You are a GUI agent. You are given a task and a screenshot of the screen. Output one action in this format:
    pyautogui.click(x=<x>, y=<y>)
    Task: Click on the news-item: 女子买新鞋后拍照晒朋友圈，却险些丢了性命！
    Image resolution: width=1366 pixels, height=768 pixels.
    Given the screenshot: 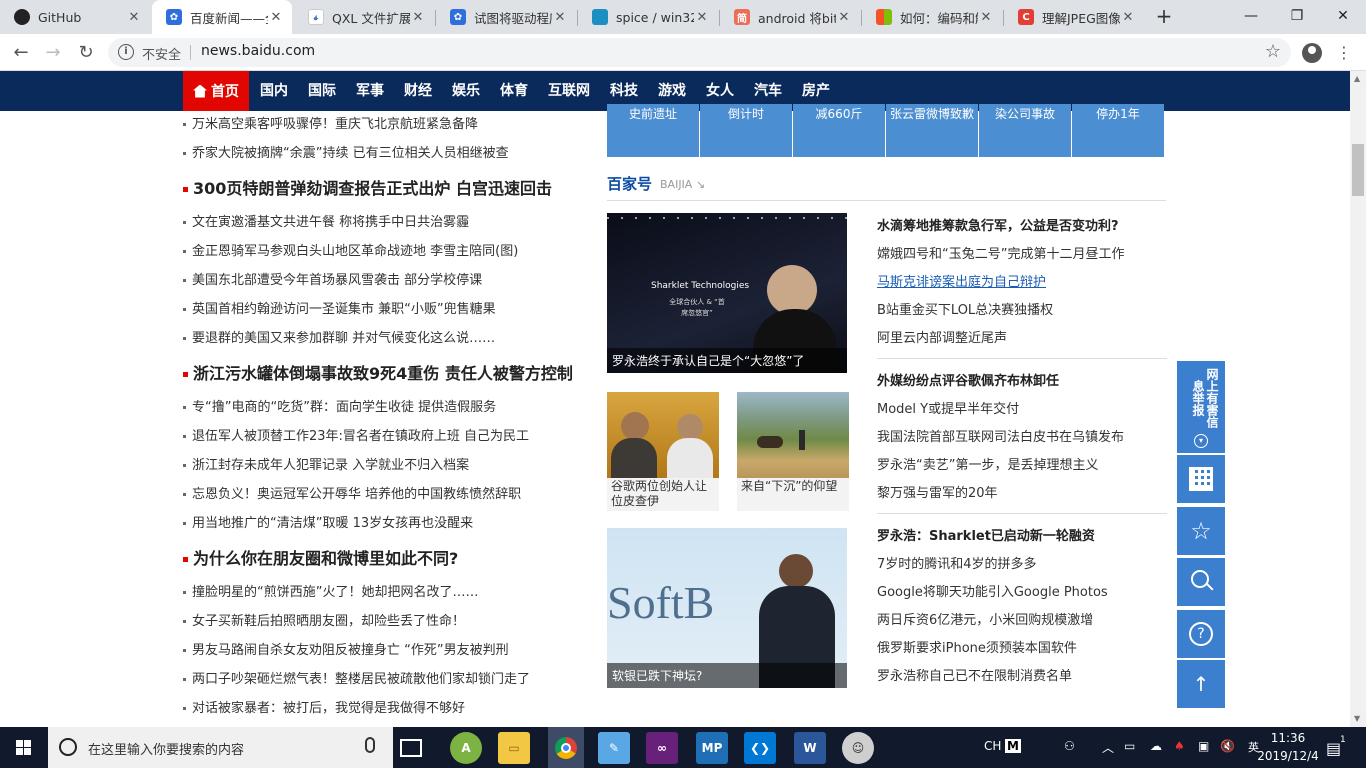 What is the action you would take?
    pyautogui.click(x=324, y=619)
    